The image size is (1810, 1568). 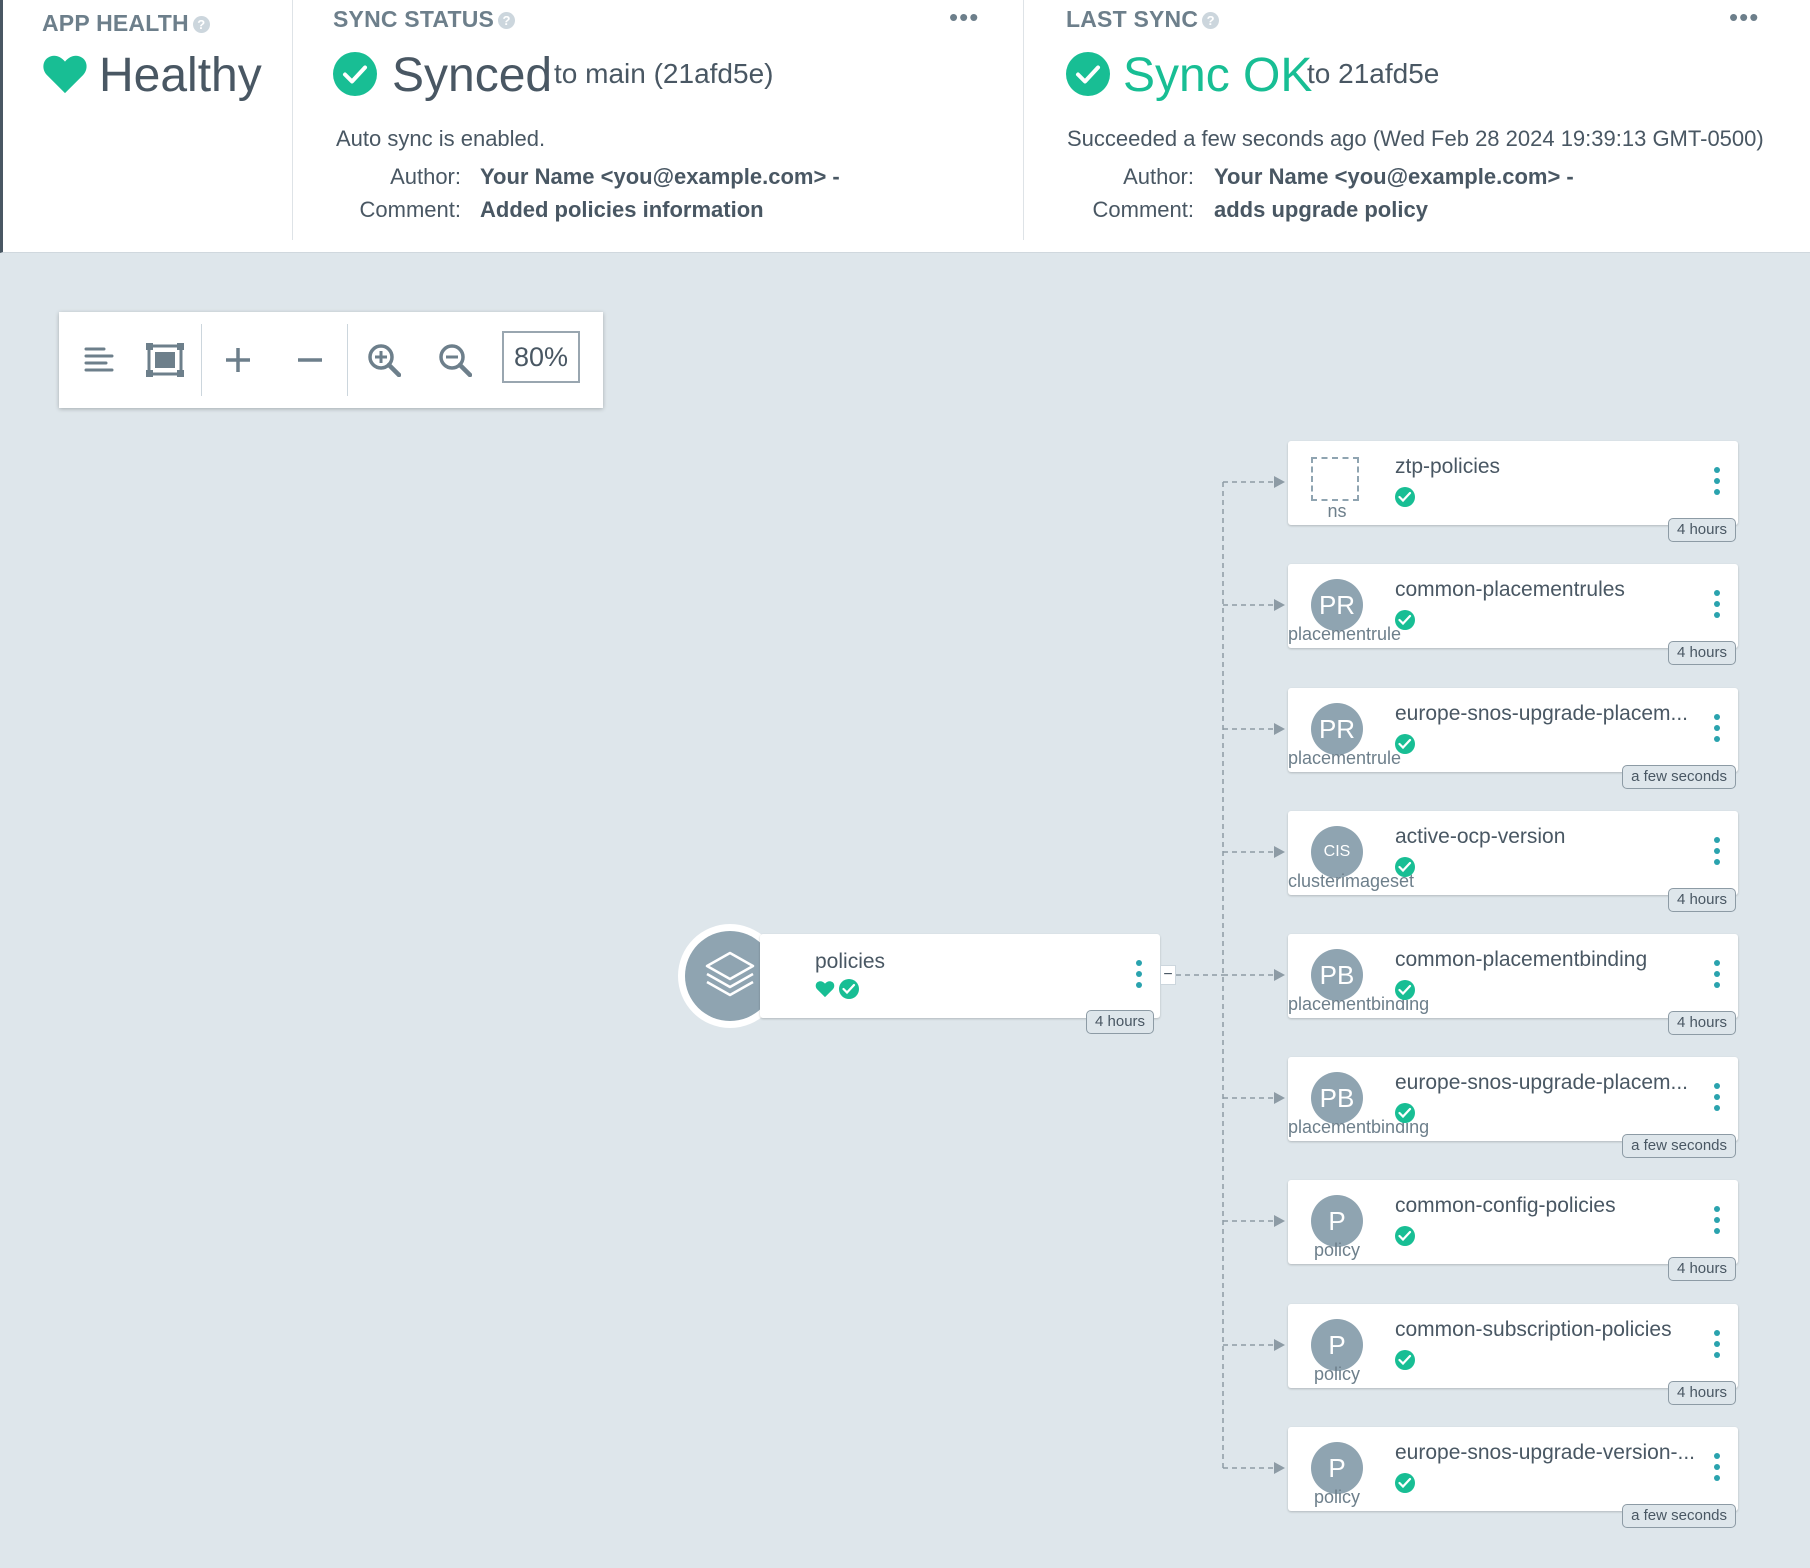 I want to click on resource-name: common-subscription-policies, so click(x=1533, y=1329).